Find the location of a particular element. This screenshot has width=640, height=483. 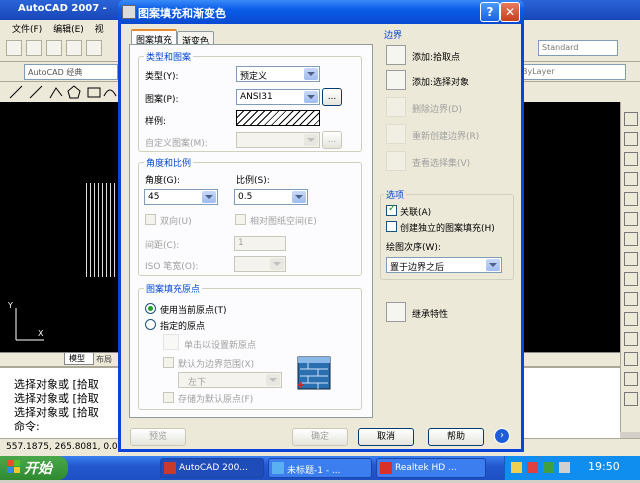

help-button: 帮助 is located at coordinates (456, 437).